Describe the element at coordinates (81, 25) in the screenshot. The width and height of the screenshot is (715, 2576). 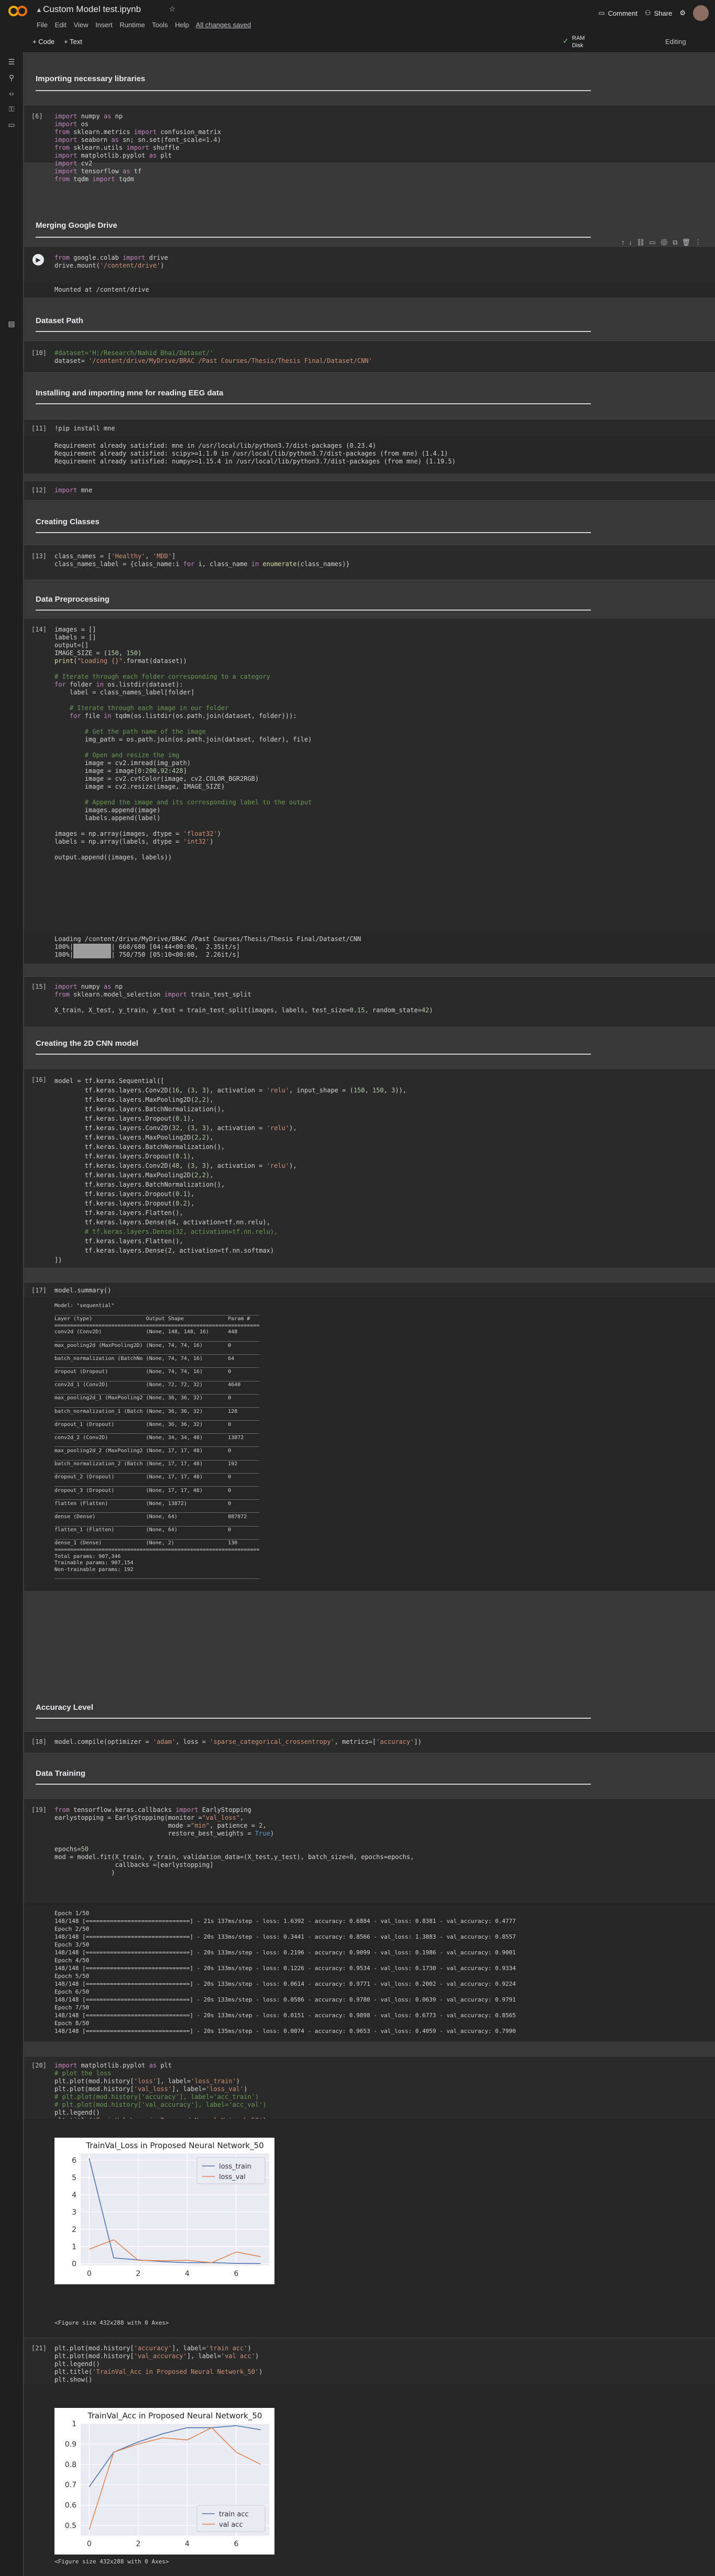
I see `menu-view: View` at that location.